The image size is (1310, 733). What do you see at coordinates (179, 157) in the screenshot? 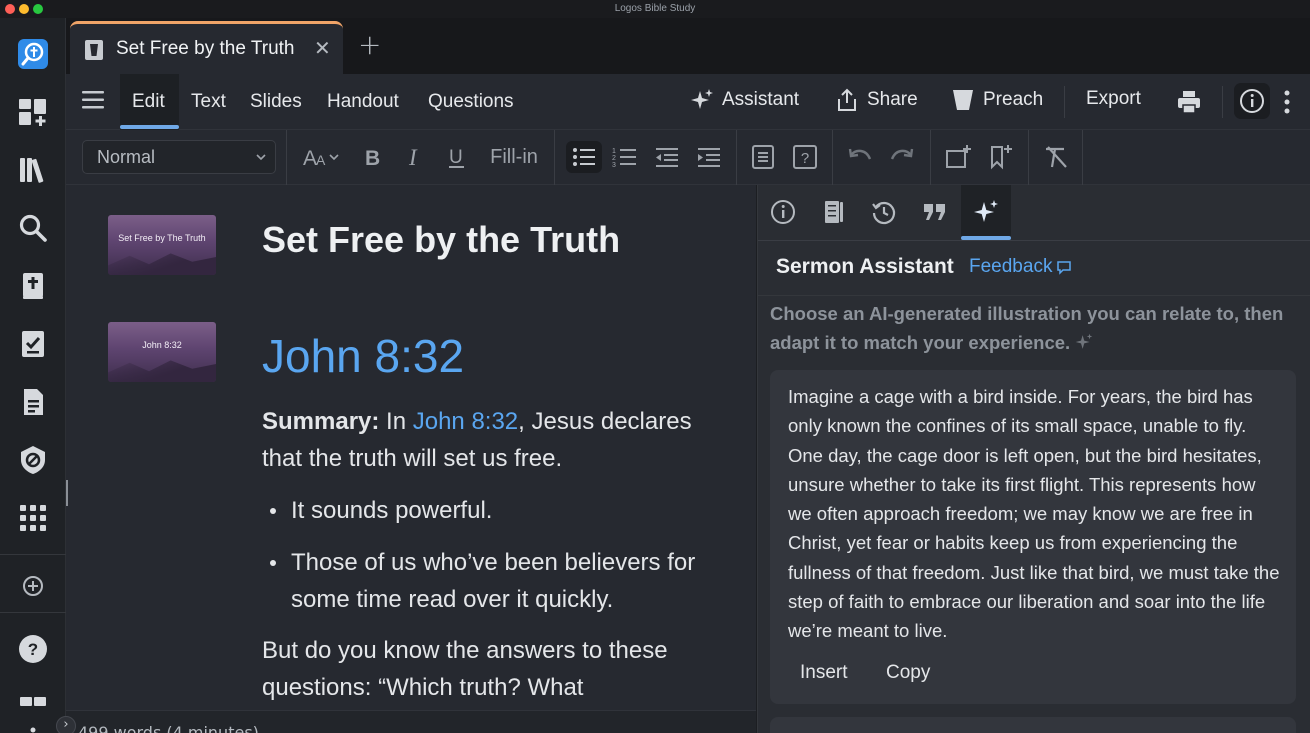
I see `paragraph-style-select: Normal` at bounding box center [179, 157].